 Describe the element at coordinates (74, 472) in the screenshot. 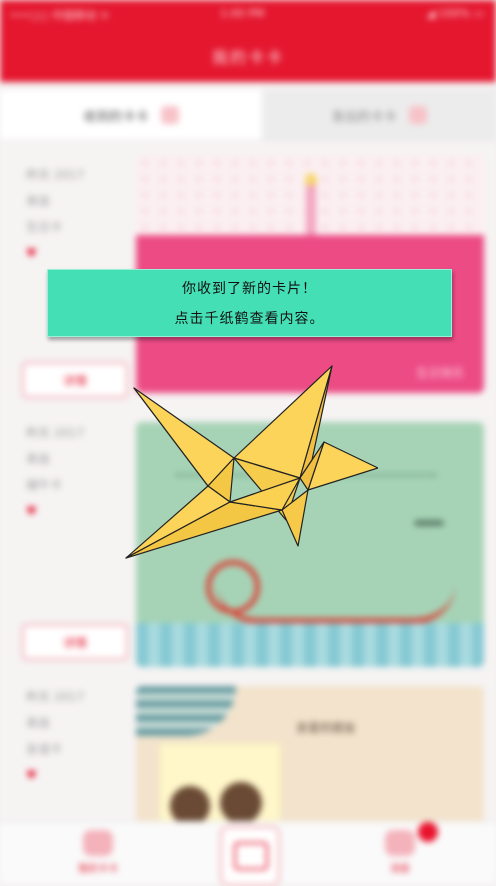

I see `card-meta: 昨天 2017 来自 端午卡 ♥` at that location.